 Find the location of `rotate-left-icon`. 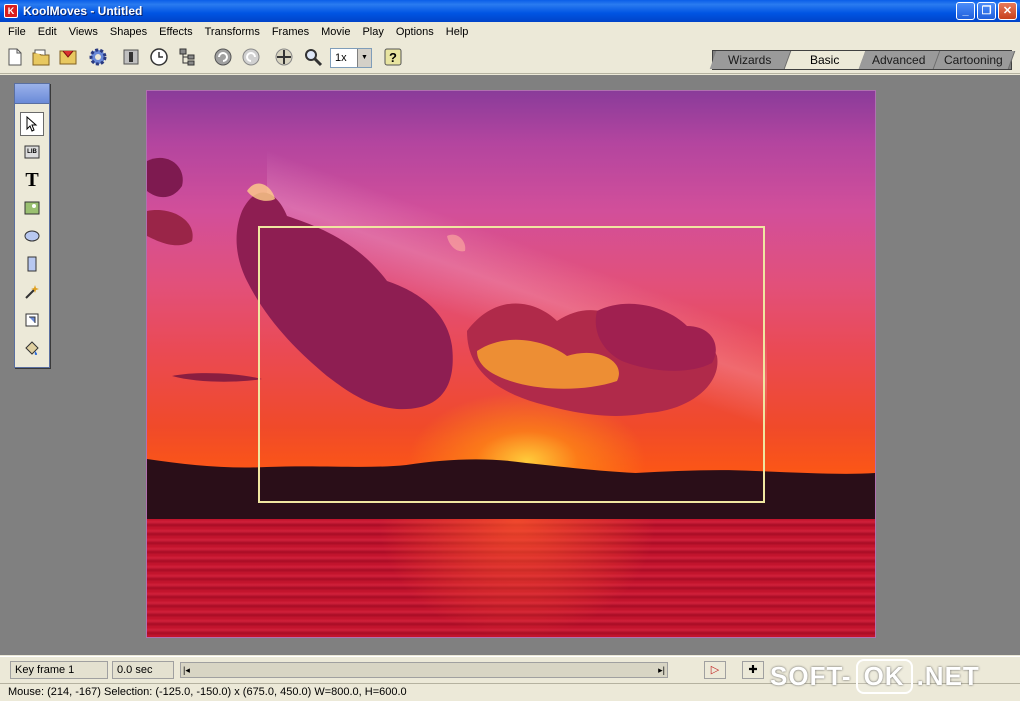

rotate-left-icon is located at coordinates (223, 57).